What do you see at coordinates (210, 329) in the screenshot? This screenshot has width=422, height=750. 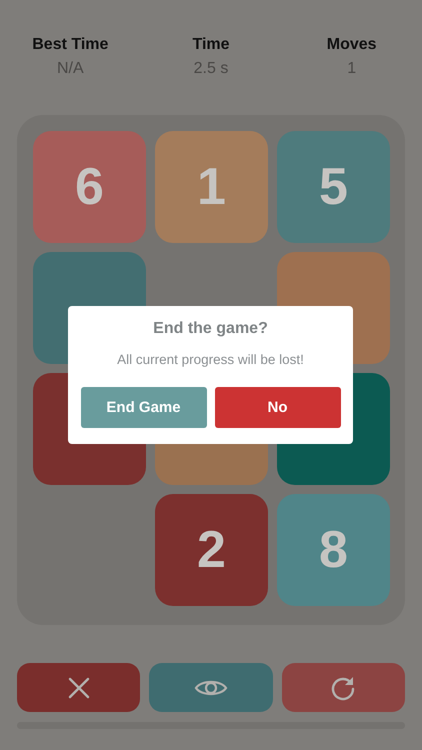 I see `dialog-title: End the game?` at bounding box center [210, 329].